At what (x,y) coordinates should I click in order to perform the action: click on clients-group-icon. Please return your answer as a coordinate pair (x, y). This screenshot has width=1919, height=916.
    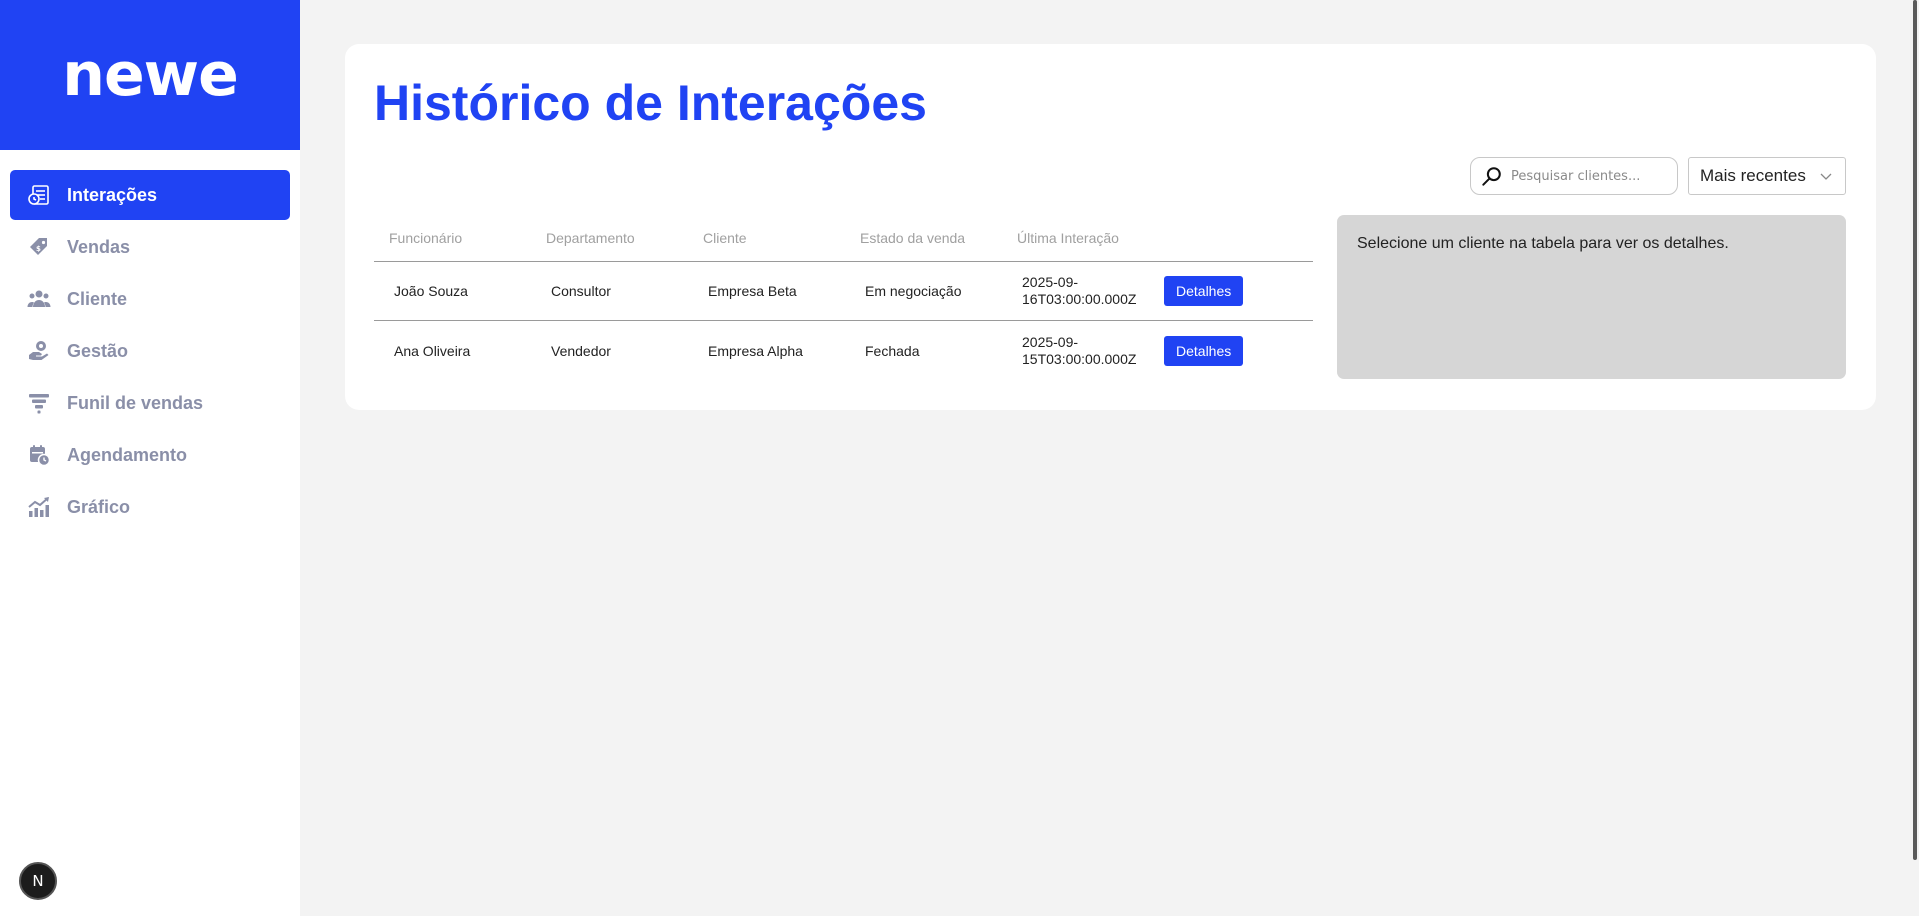
    Looking at the image, I should click on (39, 299).